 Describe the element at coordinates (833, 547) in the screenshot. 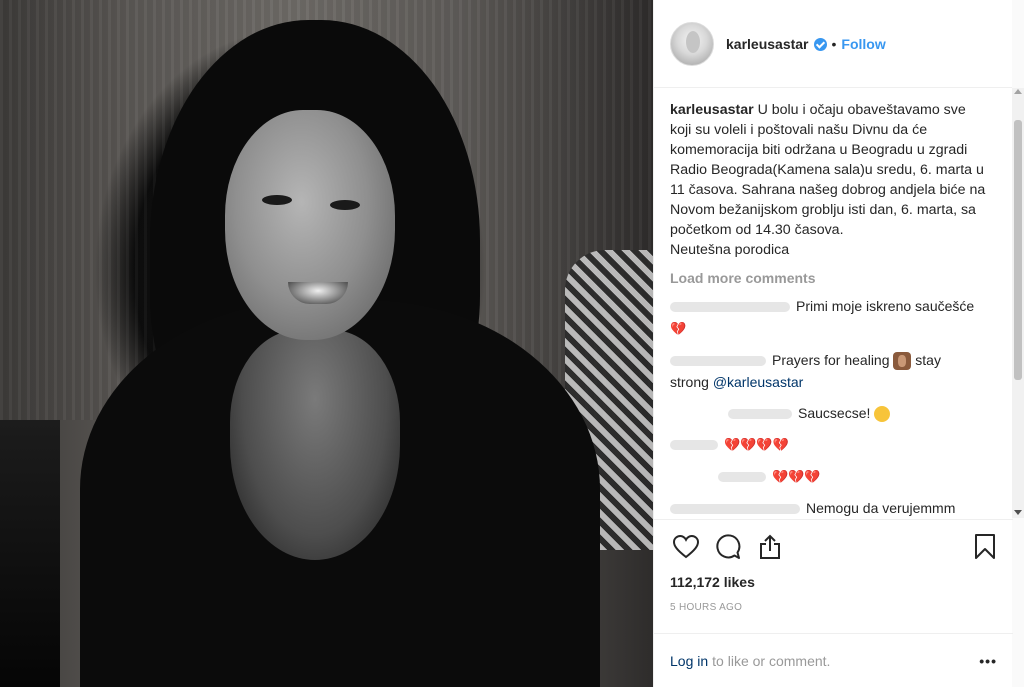

I see `action-icons-row` at that location.